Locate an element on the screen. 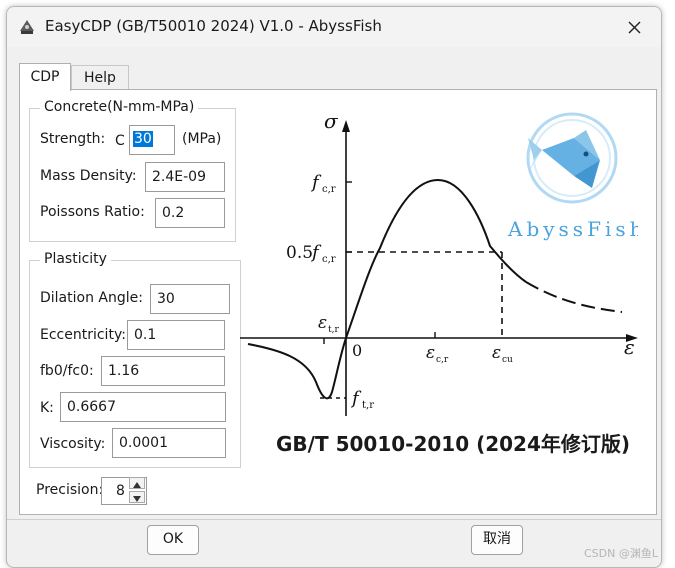 This screenshot has width=675, height=568. app-icon is located at coordinates (27, 27).